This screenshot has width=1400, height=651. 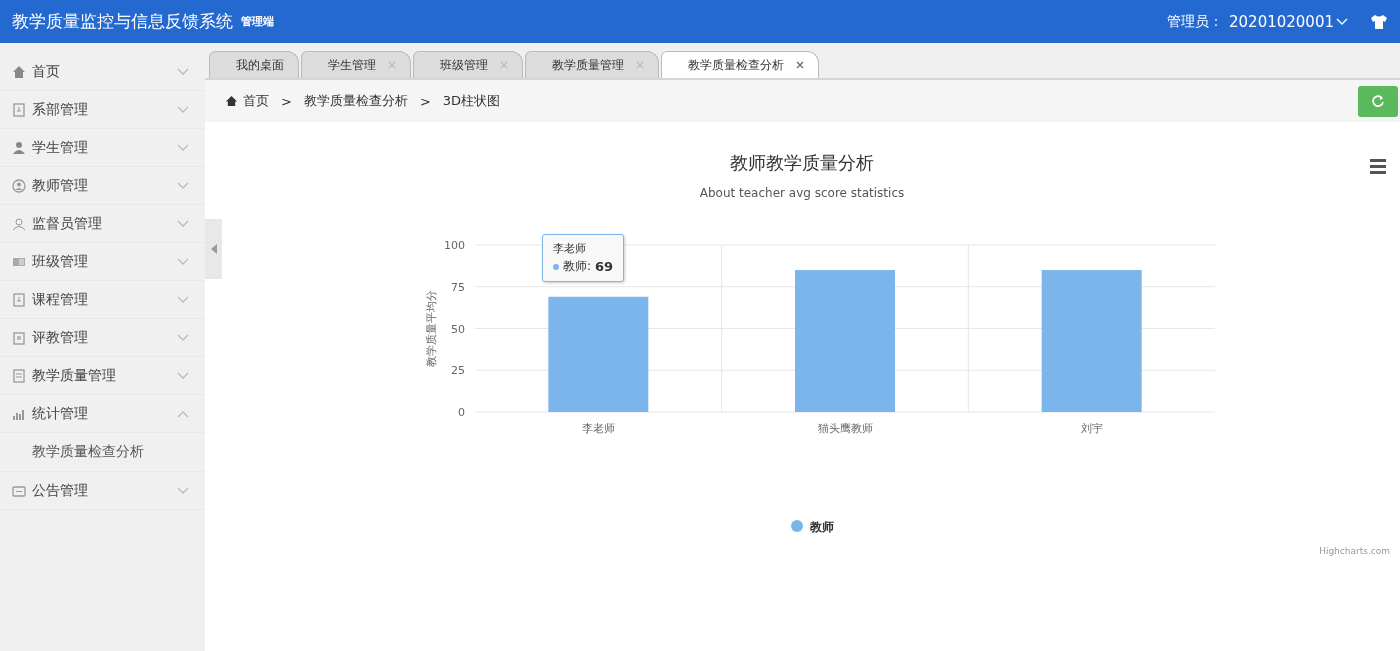 What do you see at coordinates (570, 248) in the screenshot?
I see `tooltip-title: 李老师` at bounding box center [570, 248].